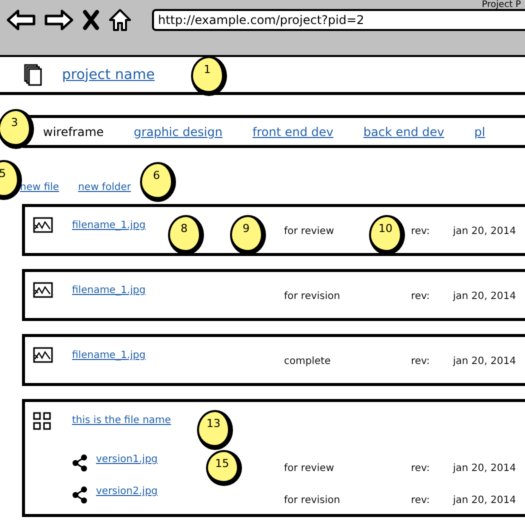 The width and height of the screenshot is (525, 525). I want to click on tab: pl, so click(480, 131).